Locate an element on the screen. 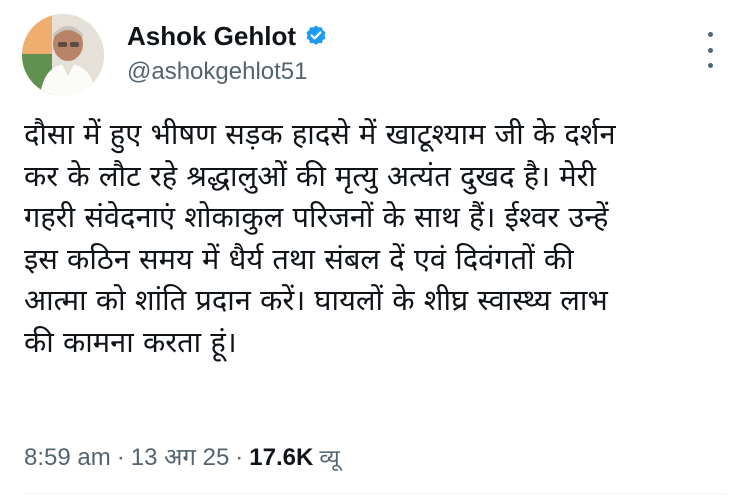  tweet-text-line: की कामना करता हूं। is located at coordinates (130, 341).